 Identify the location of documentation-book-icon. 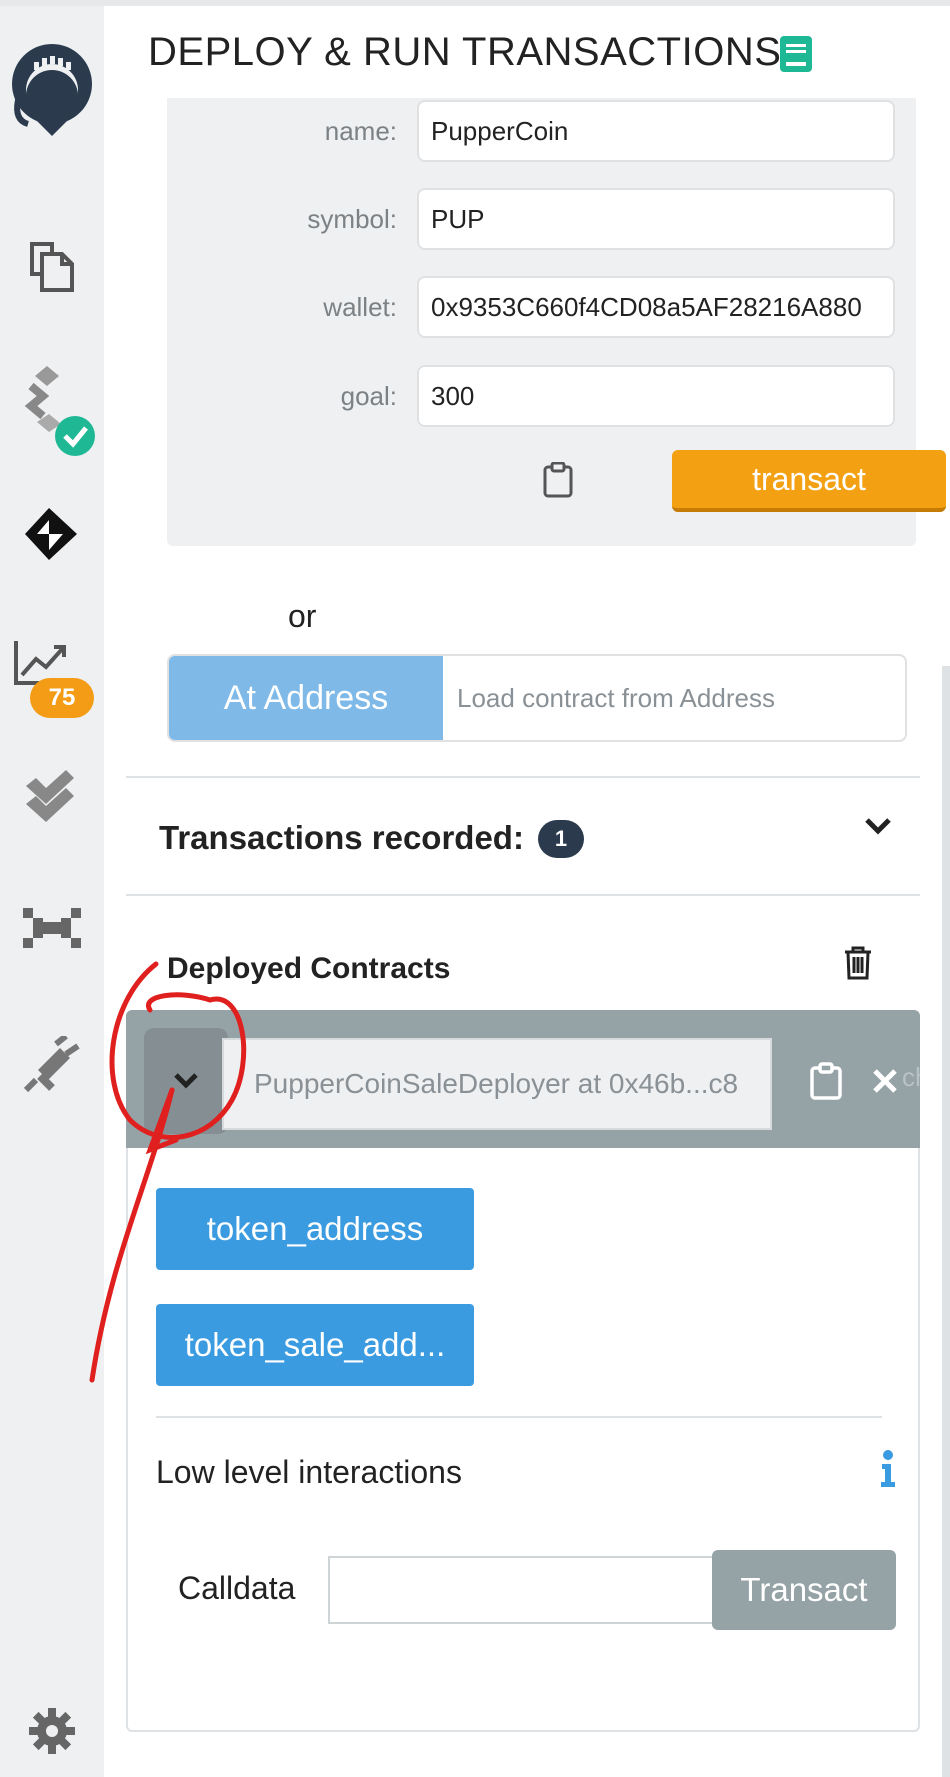
(796, 56).